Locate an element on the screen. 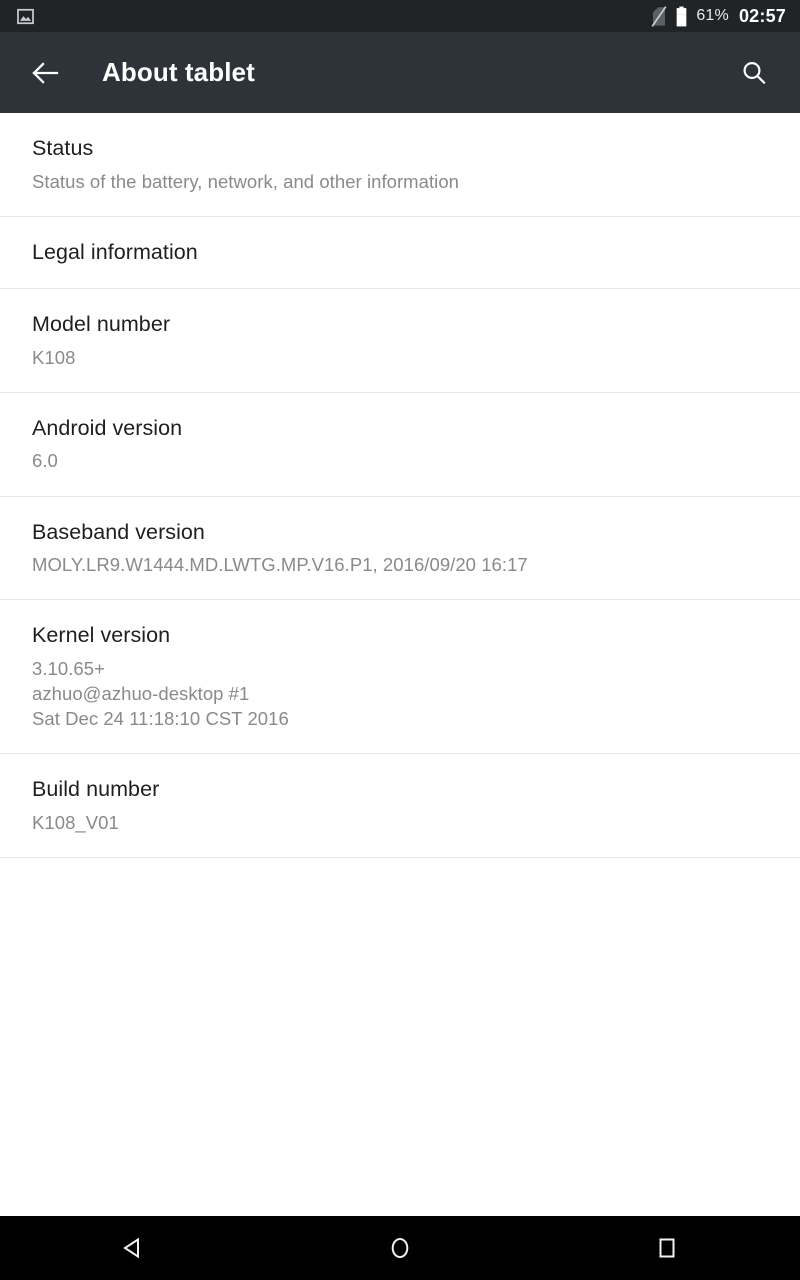  image-screenshot-icon is located at coordinates (25, 16).